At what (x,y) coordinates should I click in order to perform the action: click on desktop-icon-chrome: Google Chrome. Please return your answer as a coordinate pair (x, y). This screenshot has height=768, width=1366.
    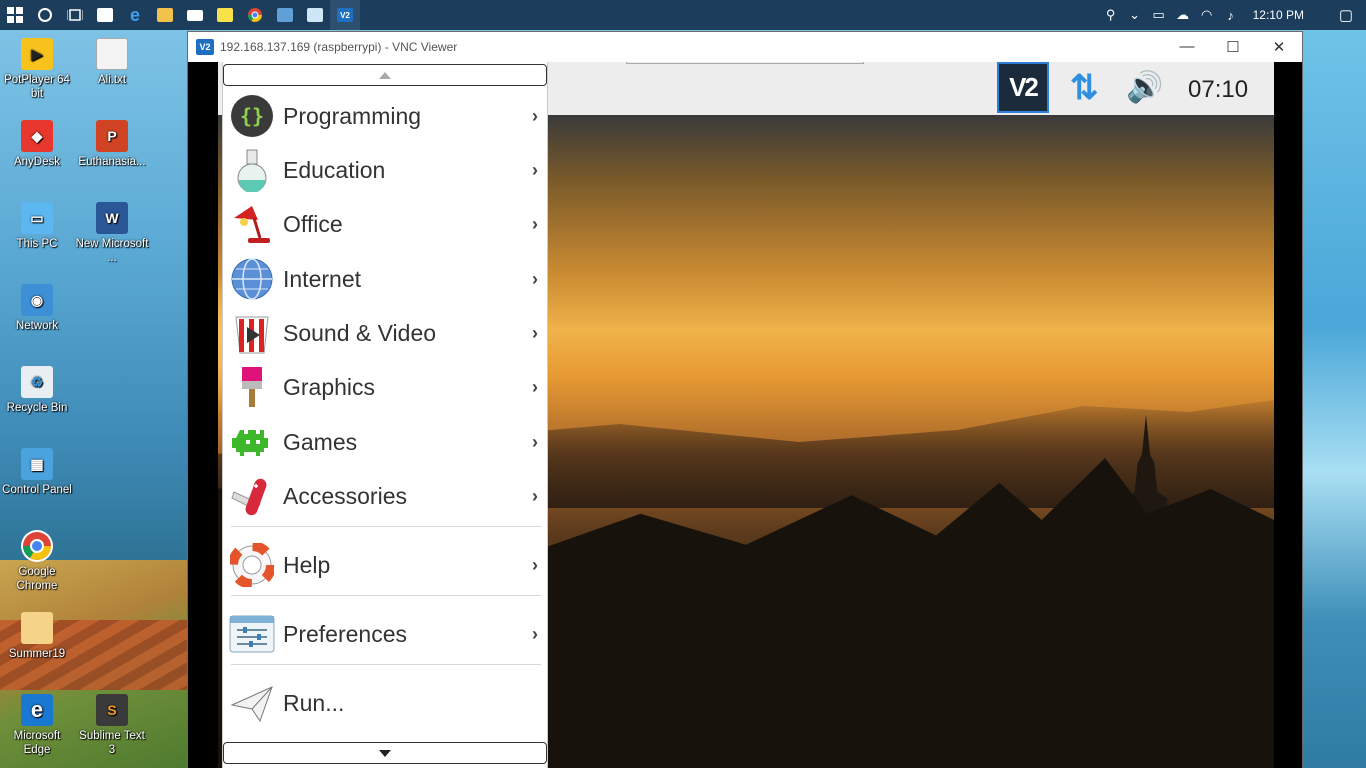
    Looking at the image, I should click on (37, 561).